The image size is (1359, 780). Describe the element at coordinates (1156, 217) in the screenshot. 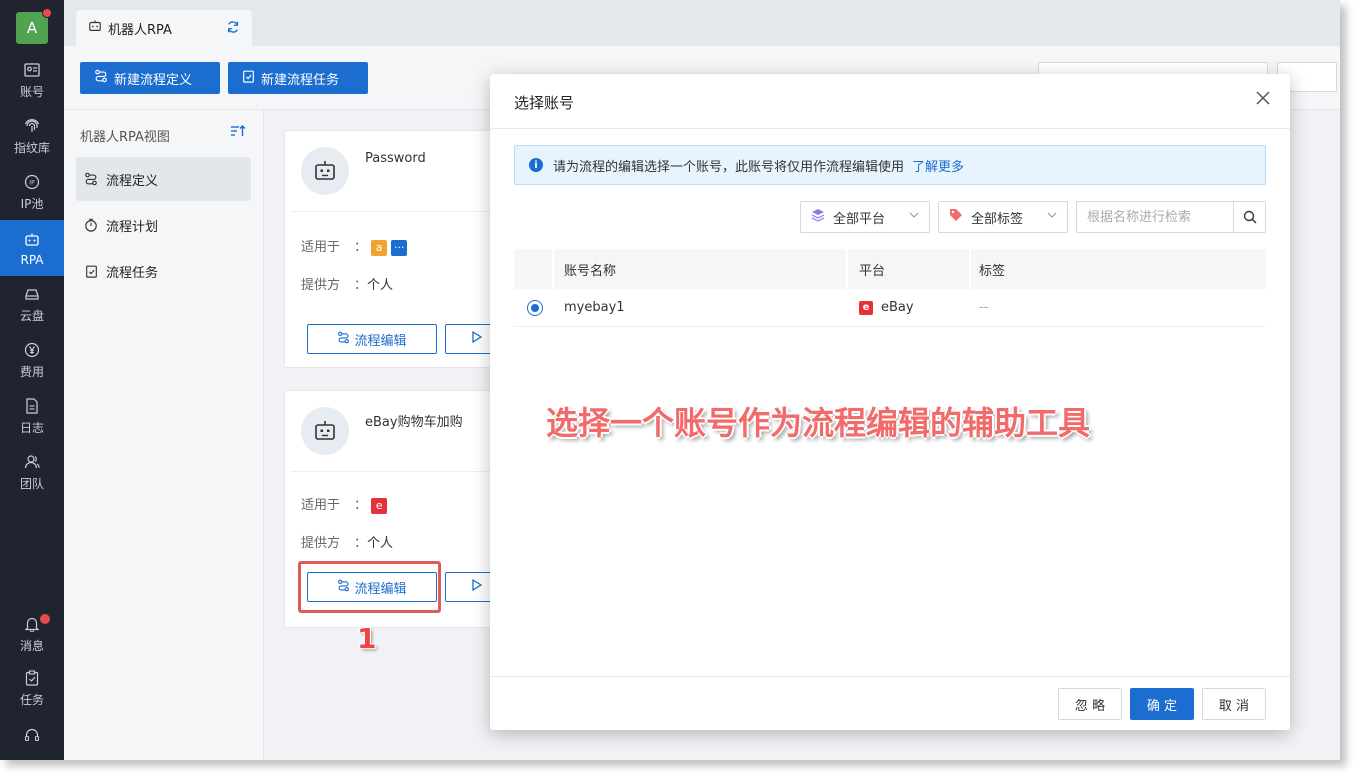

I see `search-input` at that location.